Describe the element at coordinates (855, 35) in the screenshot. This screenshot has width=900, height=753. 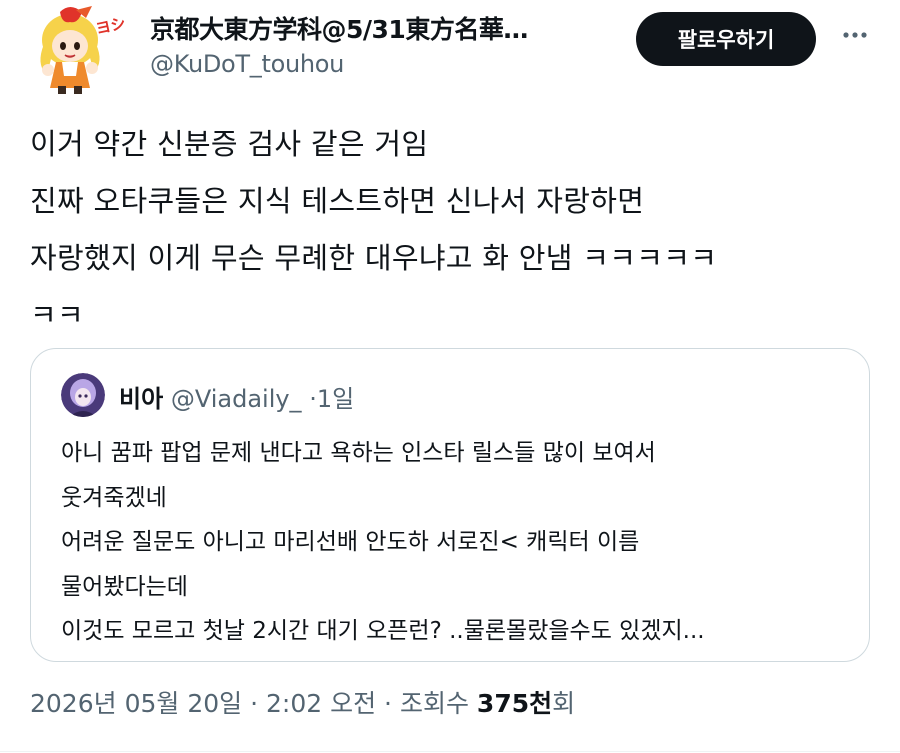
I see `more-horizontal-icon` at that location.